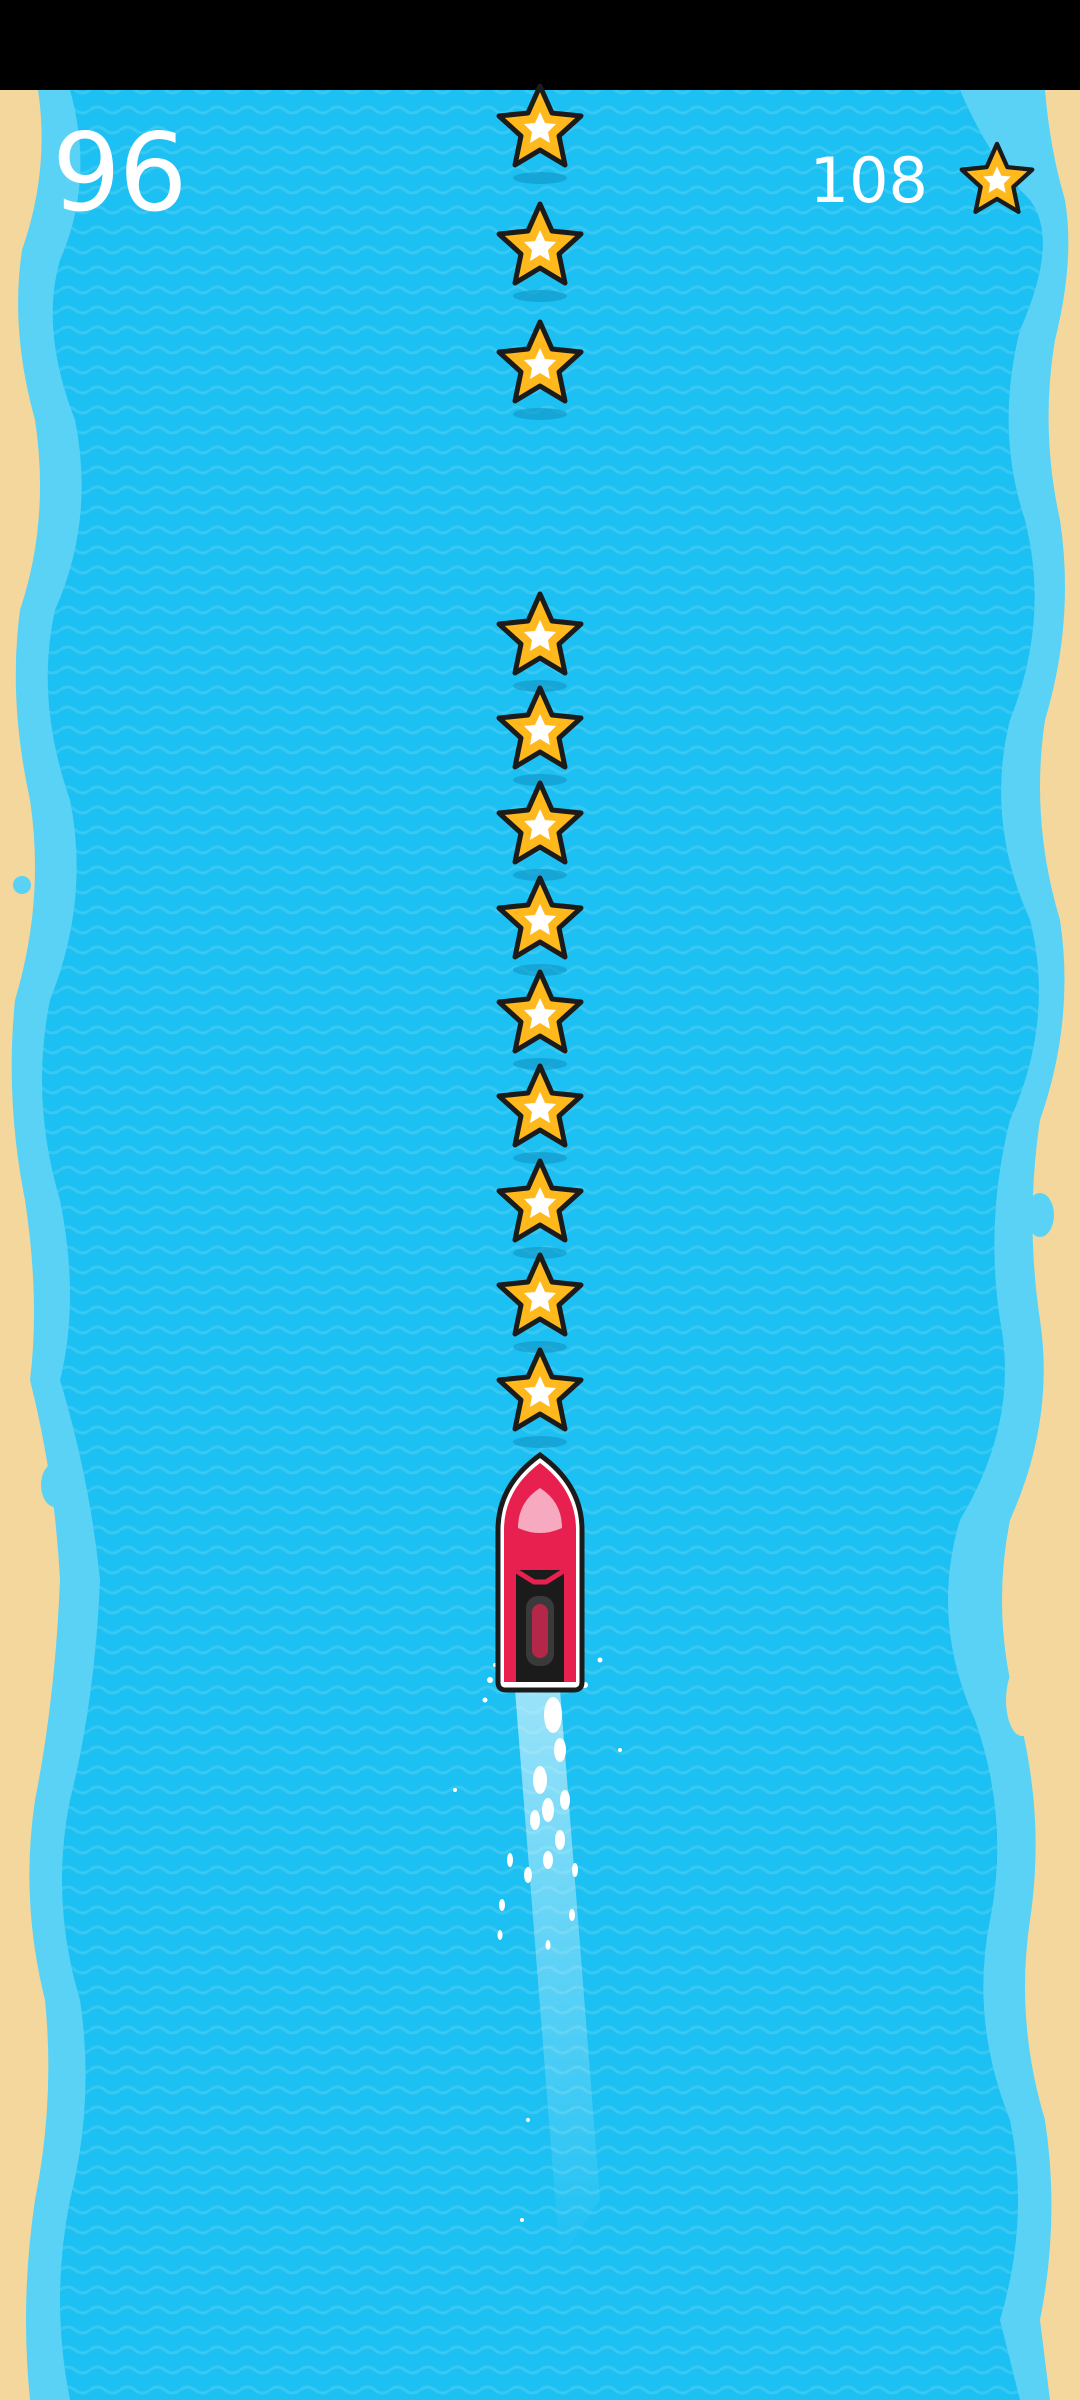  I want to click on player-jet-ski, so click(540, 1572).